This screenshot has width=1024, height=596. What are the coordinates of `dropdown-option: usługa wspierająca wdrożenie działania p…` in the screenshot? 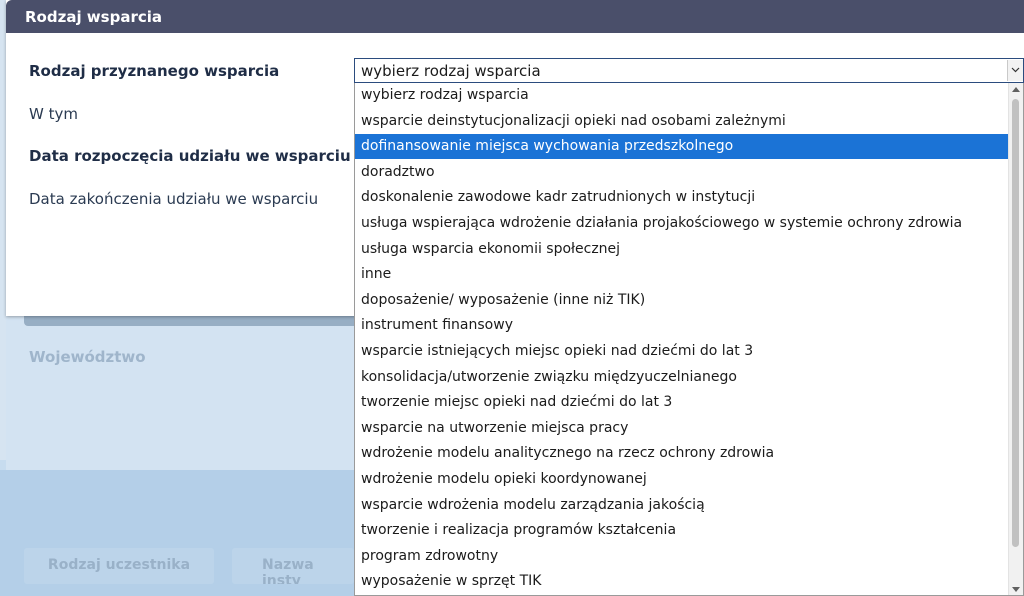 It's located at (682, 223).